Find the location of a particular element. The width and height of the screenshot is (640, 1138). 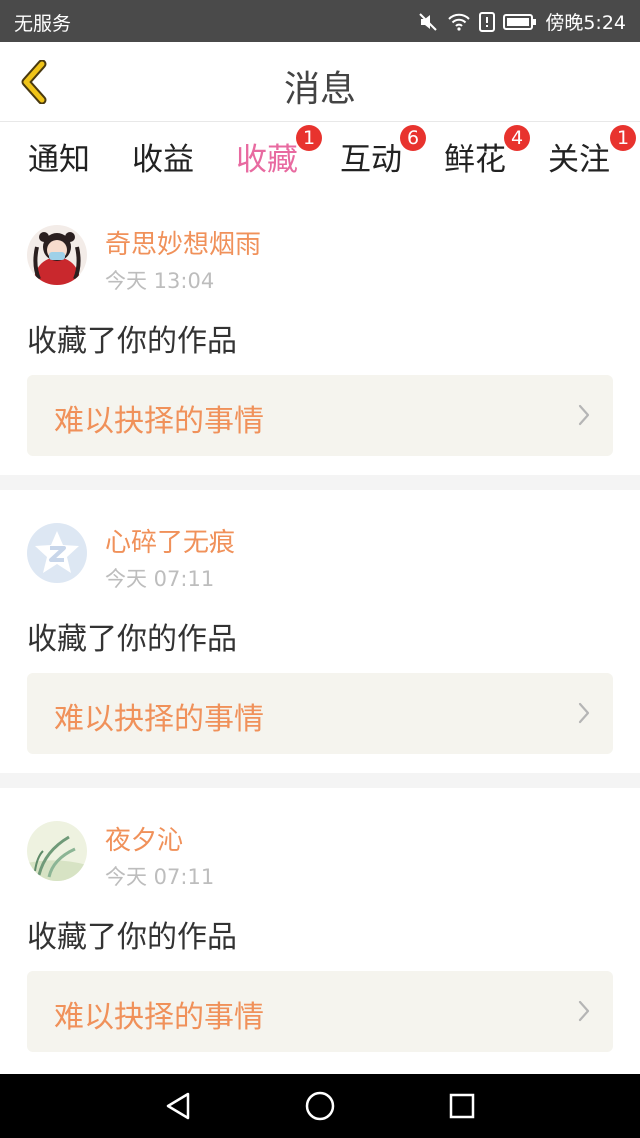

mute-icon is located at coordinates (428, 22).